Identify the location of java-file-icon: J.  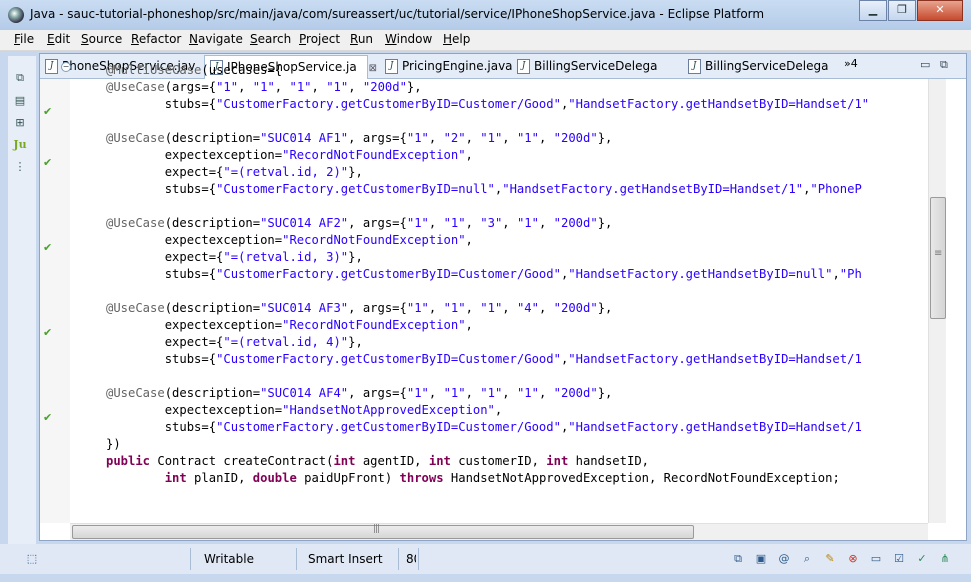
(51, 66).